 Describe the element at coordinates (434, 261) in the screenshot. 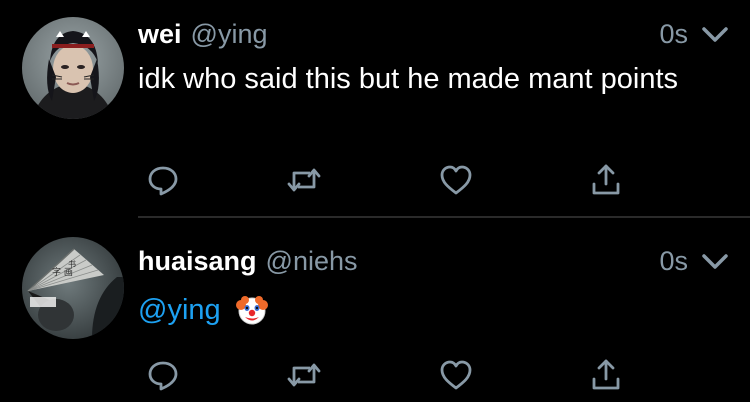

I see `tweet-header: huaisang @niehs 0s` at that location.